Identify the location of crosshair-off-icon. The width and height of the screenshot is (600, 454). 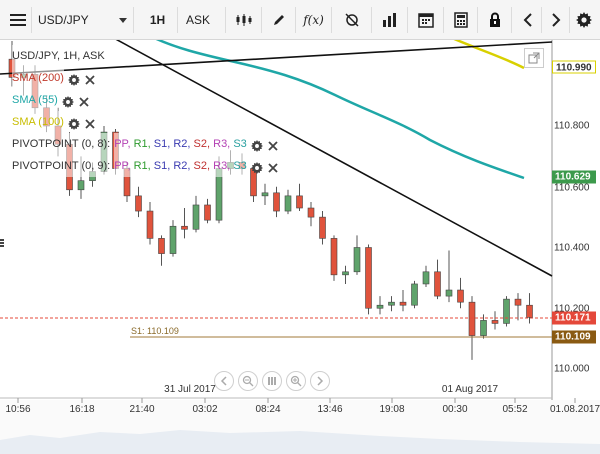
(351, 20).